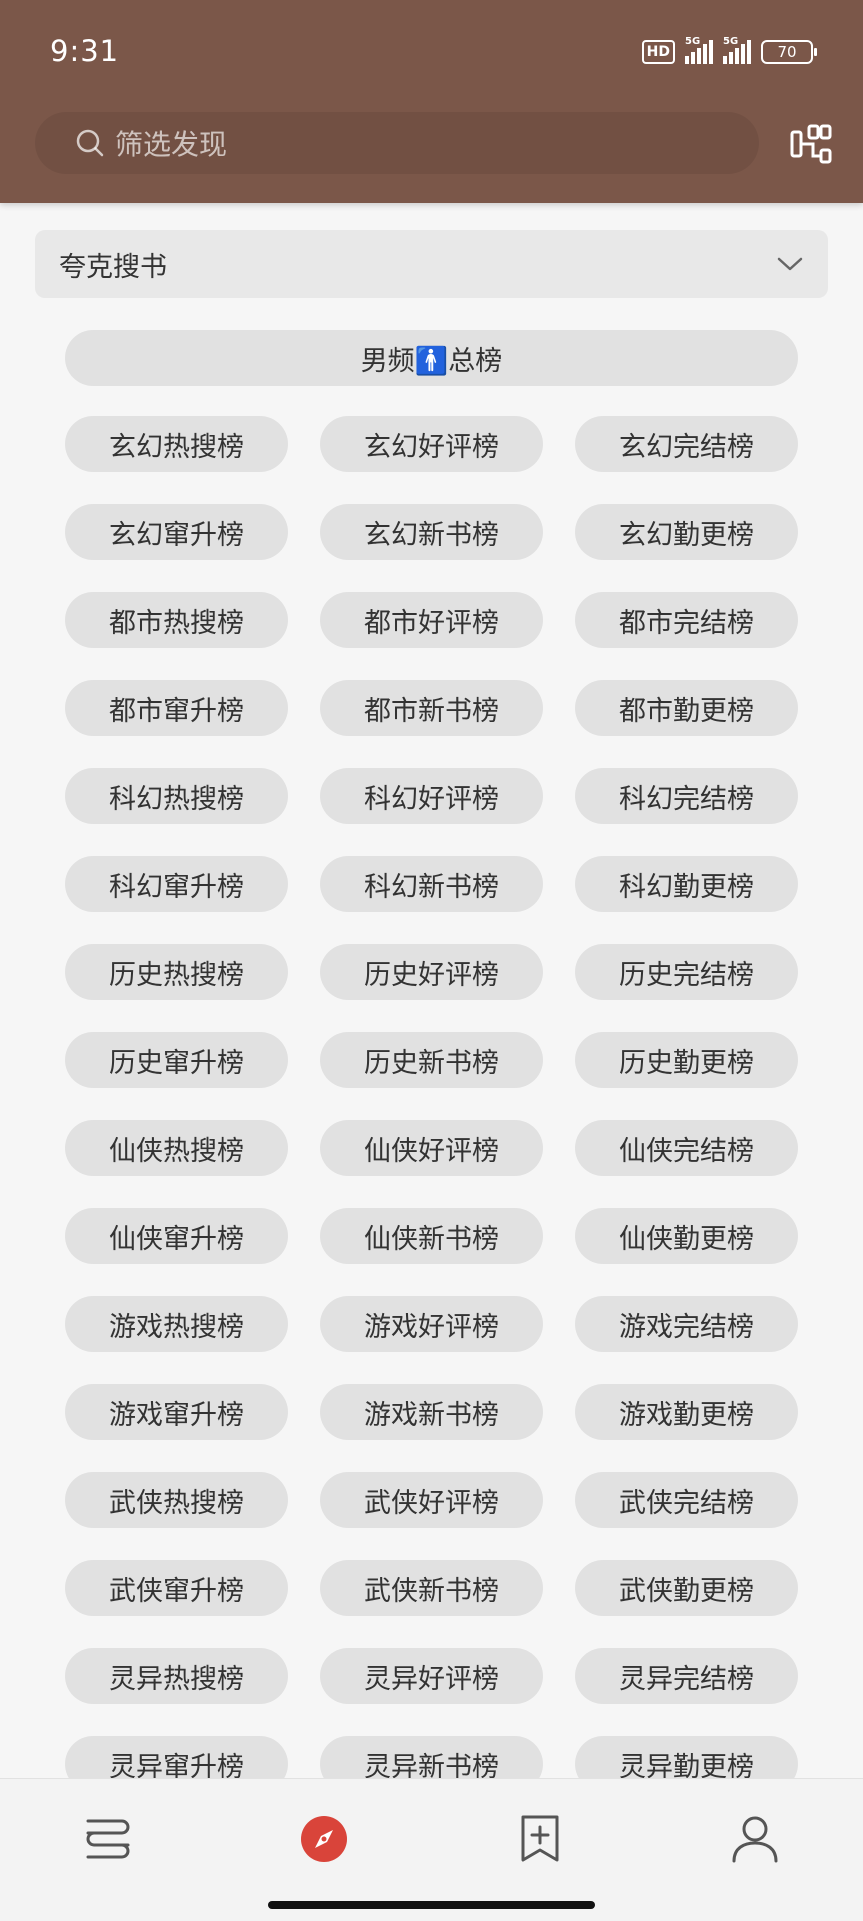 Image resolution: width=863 pixels, height=1921 pixels. What do you see at coordinates (113, 267) in the screenshot?
I see `source-selected-value: 夸克搜书` at bounding box center [113, 267].